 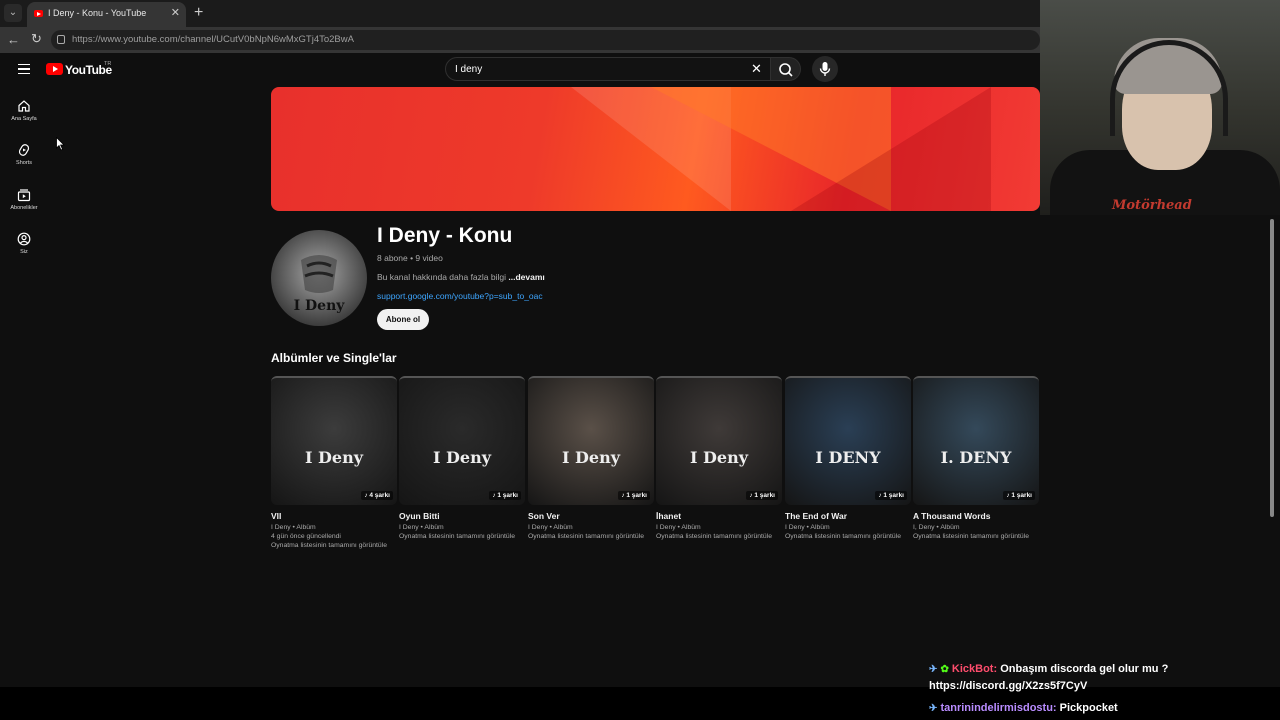 I want to click on region-code: TR, so click(x=108, y=64).